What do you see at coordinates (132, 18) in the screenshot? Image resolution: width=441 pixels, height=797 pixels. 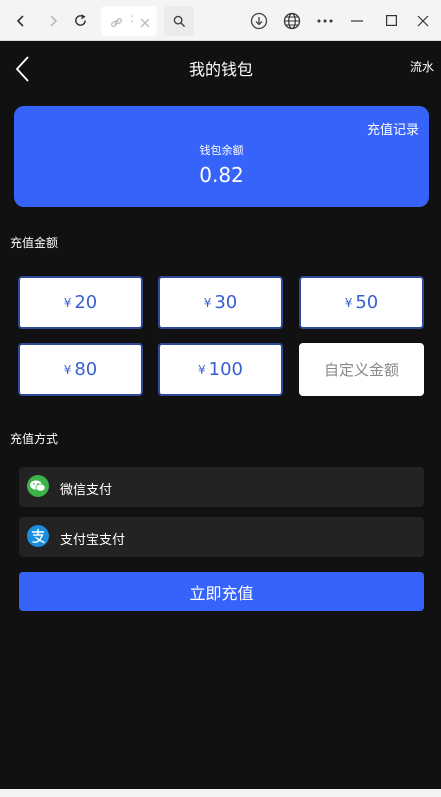 I see `address-text: :` at bounding box center [132, 18].